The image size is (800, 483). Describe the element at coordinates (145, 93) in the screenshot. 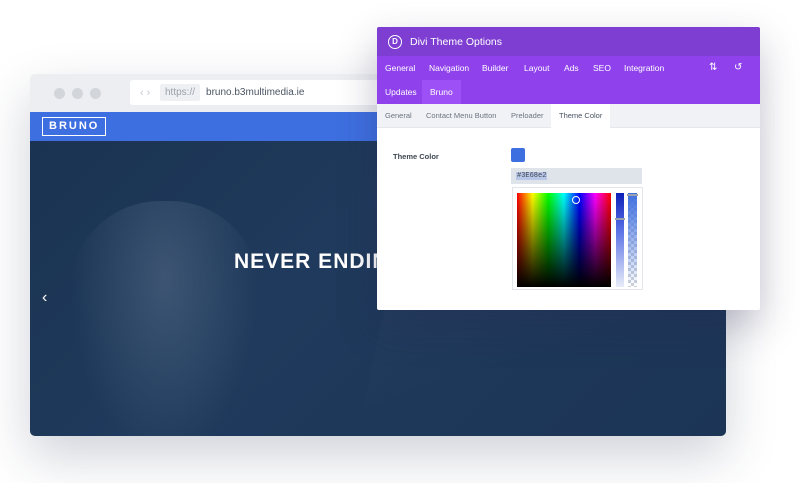

I see `back-forward-icon: ‹›` at that location.